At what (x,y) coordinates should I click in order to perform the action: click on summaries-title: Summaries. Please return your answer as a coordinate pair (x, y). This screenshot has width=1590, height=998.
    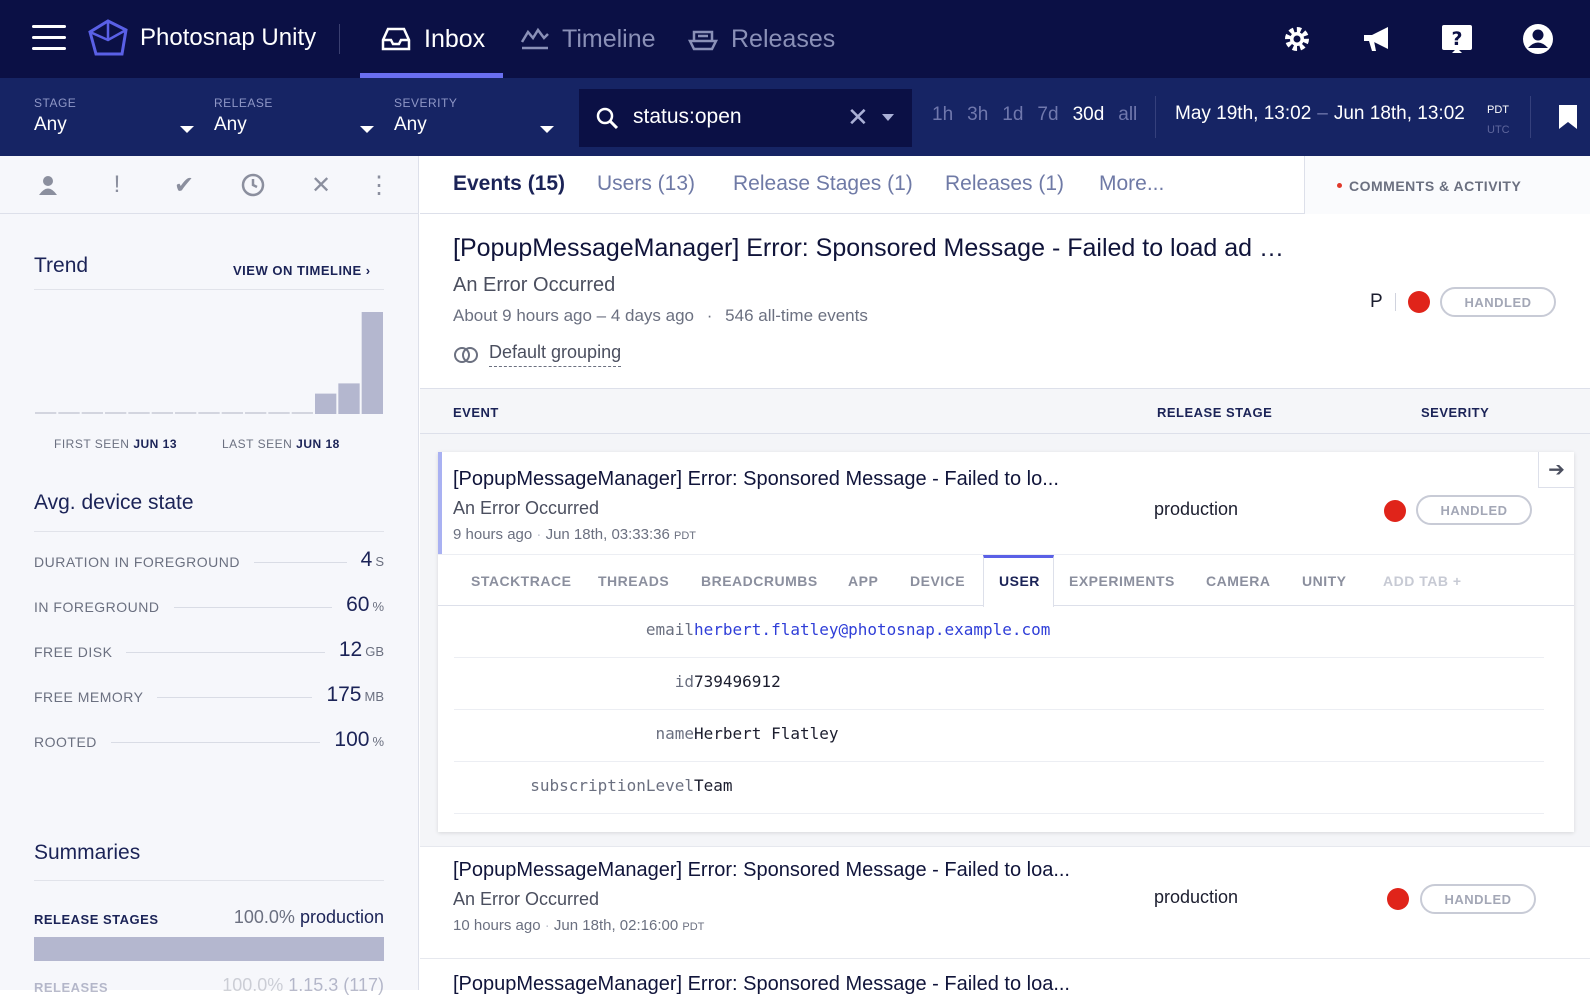
    Looking at the image, I should click on (87, 852).